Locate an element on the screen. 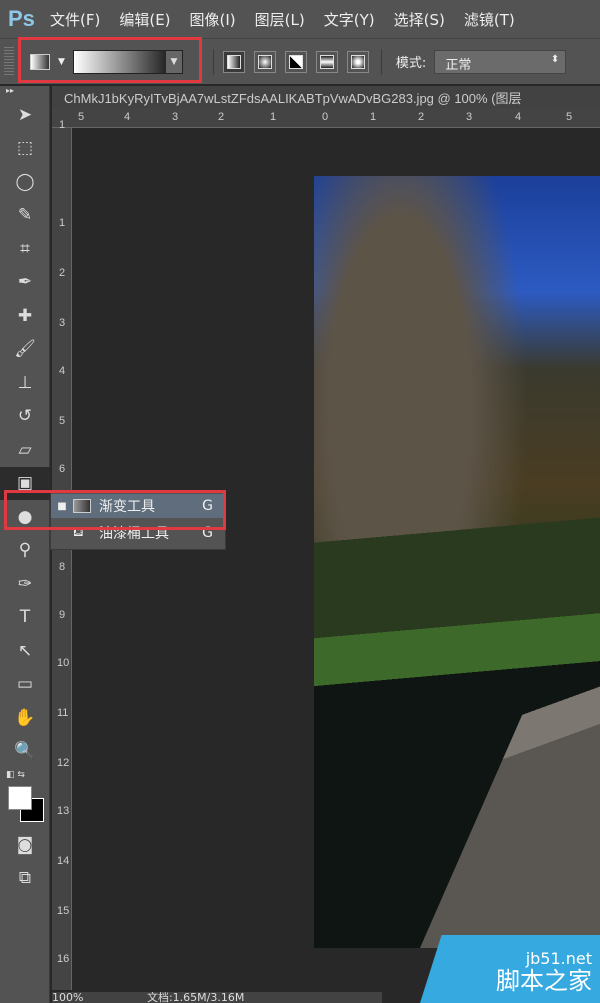 The width and height of the screenshot is (600, 1003). menu-type: 文字(Y) is located at coordinates (349, 19).